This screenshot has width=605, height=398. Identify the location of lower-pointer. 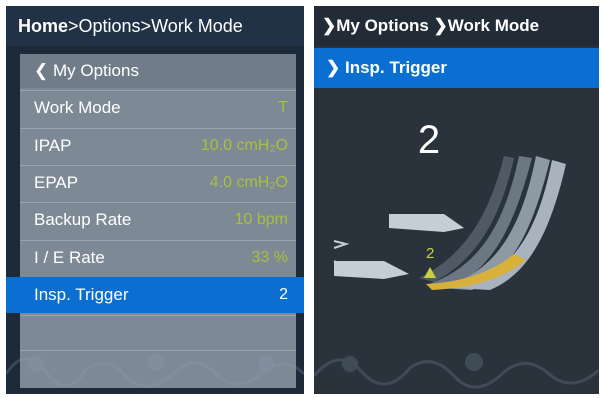
(371, 270).